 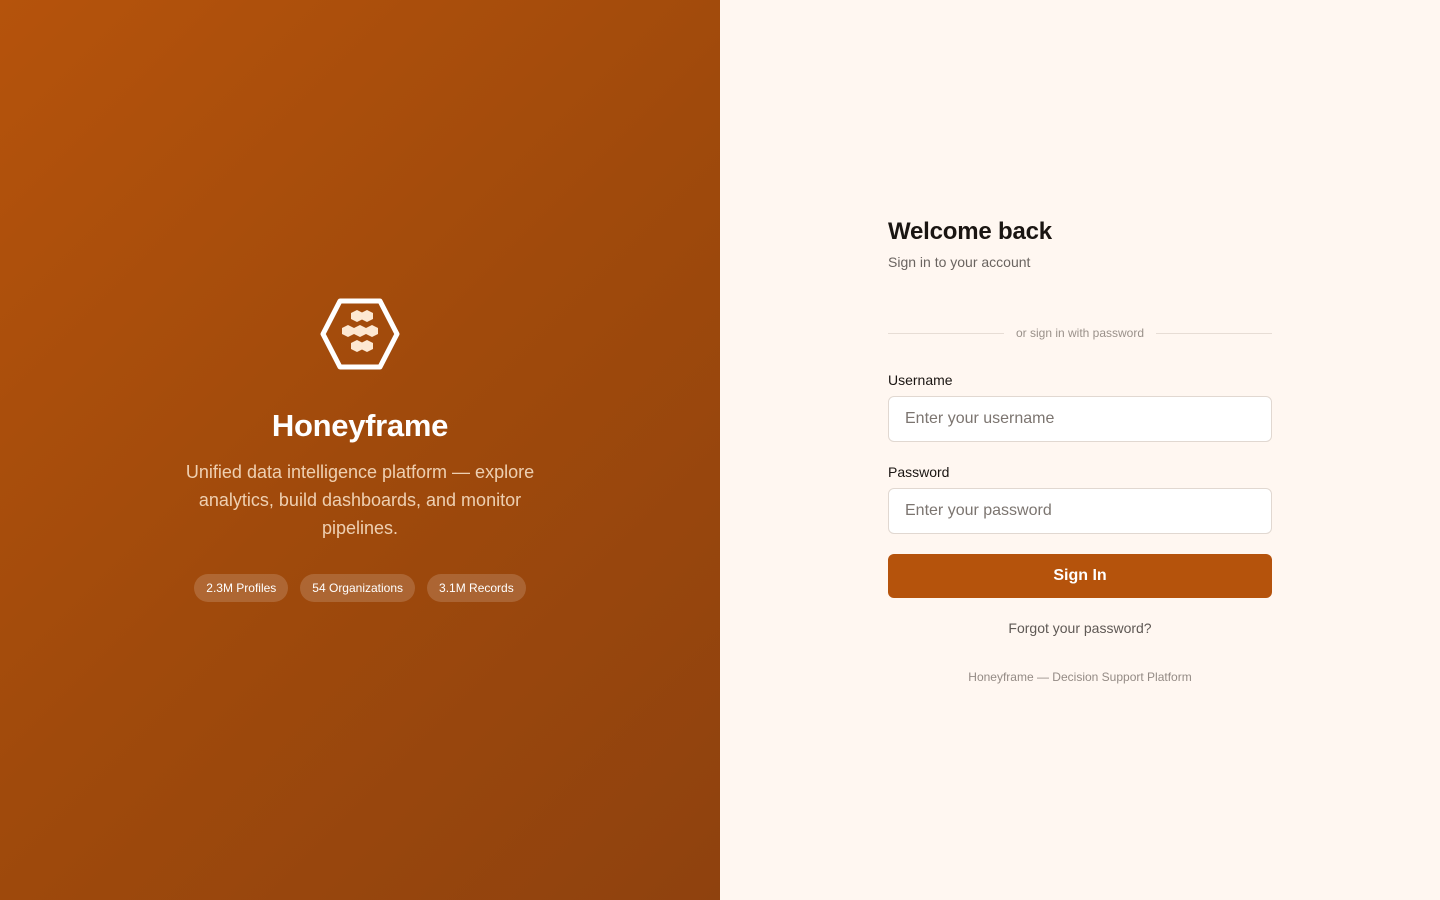 What do you see at coordinates (959, 262) in the screenshot?
I see `page-subtitle: Sign in to your account` at bounding box center [959, 262].